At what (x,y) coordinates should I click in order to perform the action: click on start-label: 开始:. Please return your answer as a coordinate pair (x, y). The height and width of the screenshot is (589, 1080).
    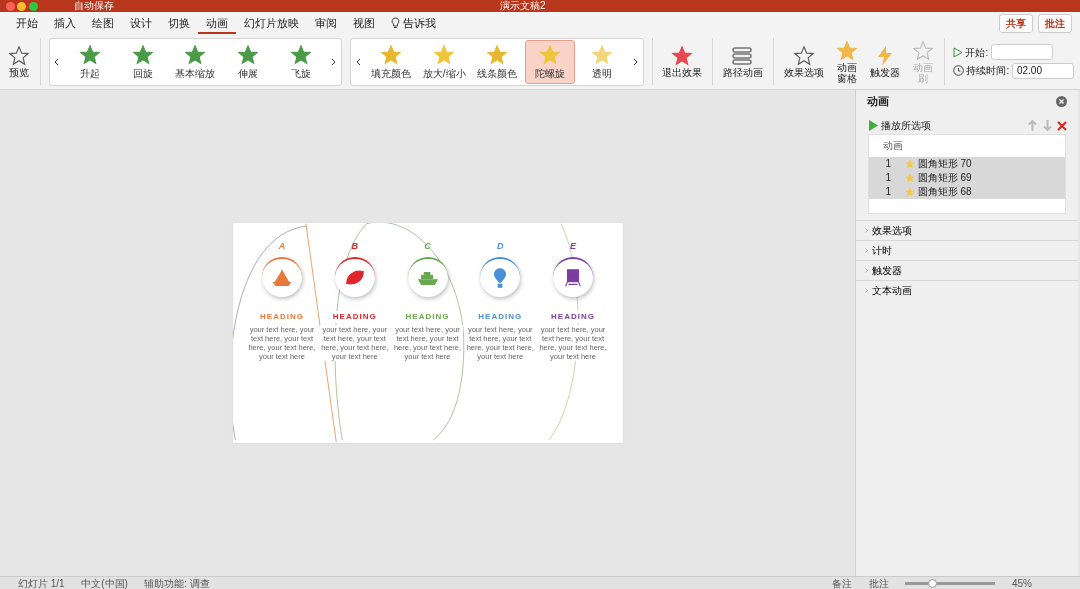
    Looking at the image, I should click on (977, 52).